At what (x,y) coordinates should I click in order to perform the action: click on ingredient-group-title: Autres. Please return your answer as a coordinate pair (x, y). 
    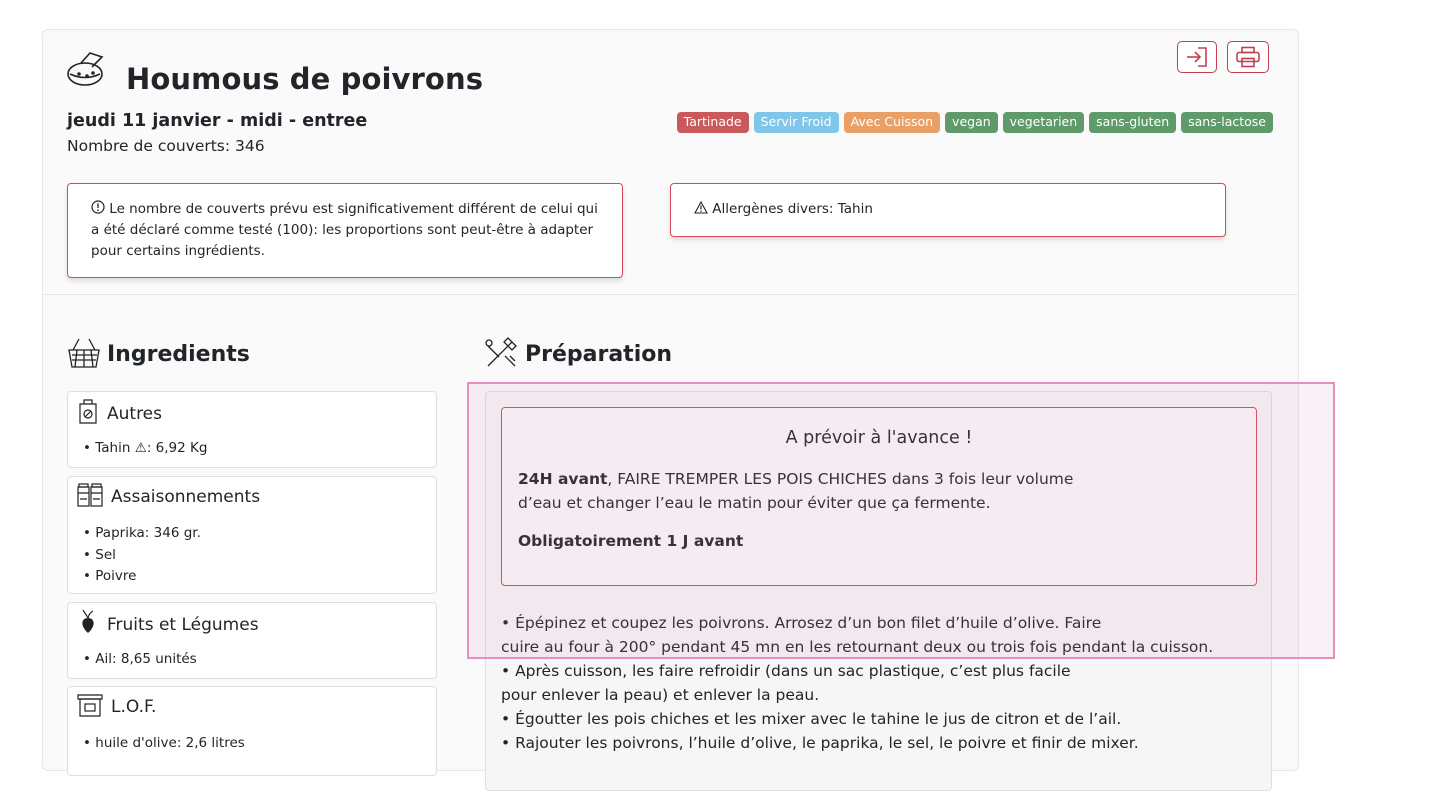
    Looking at the image, I should click on (135, 414).